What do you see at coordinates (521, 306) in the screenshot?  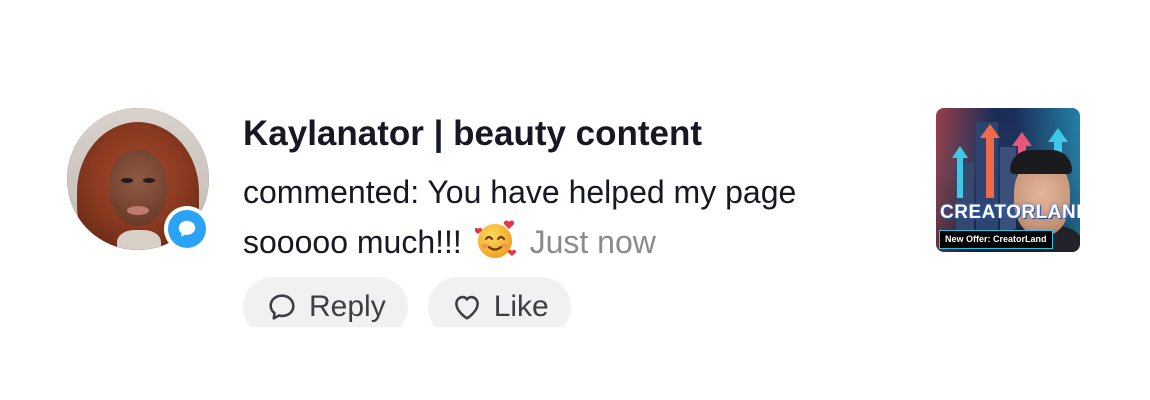 I see `like-label: Like` at bounding box center [521, 306].